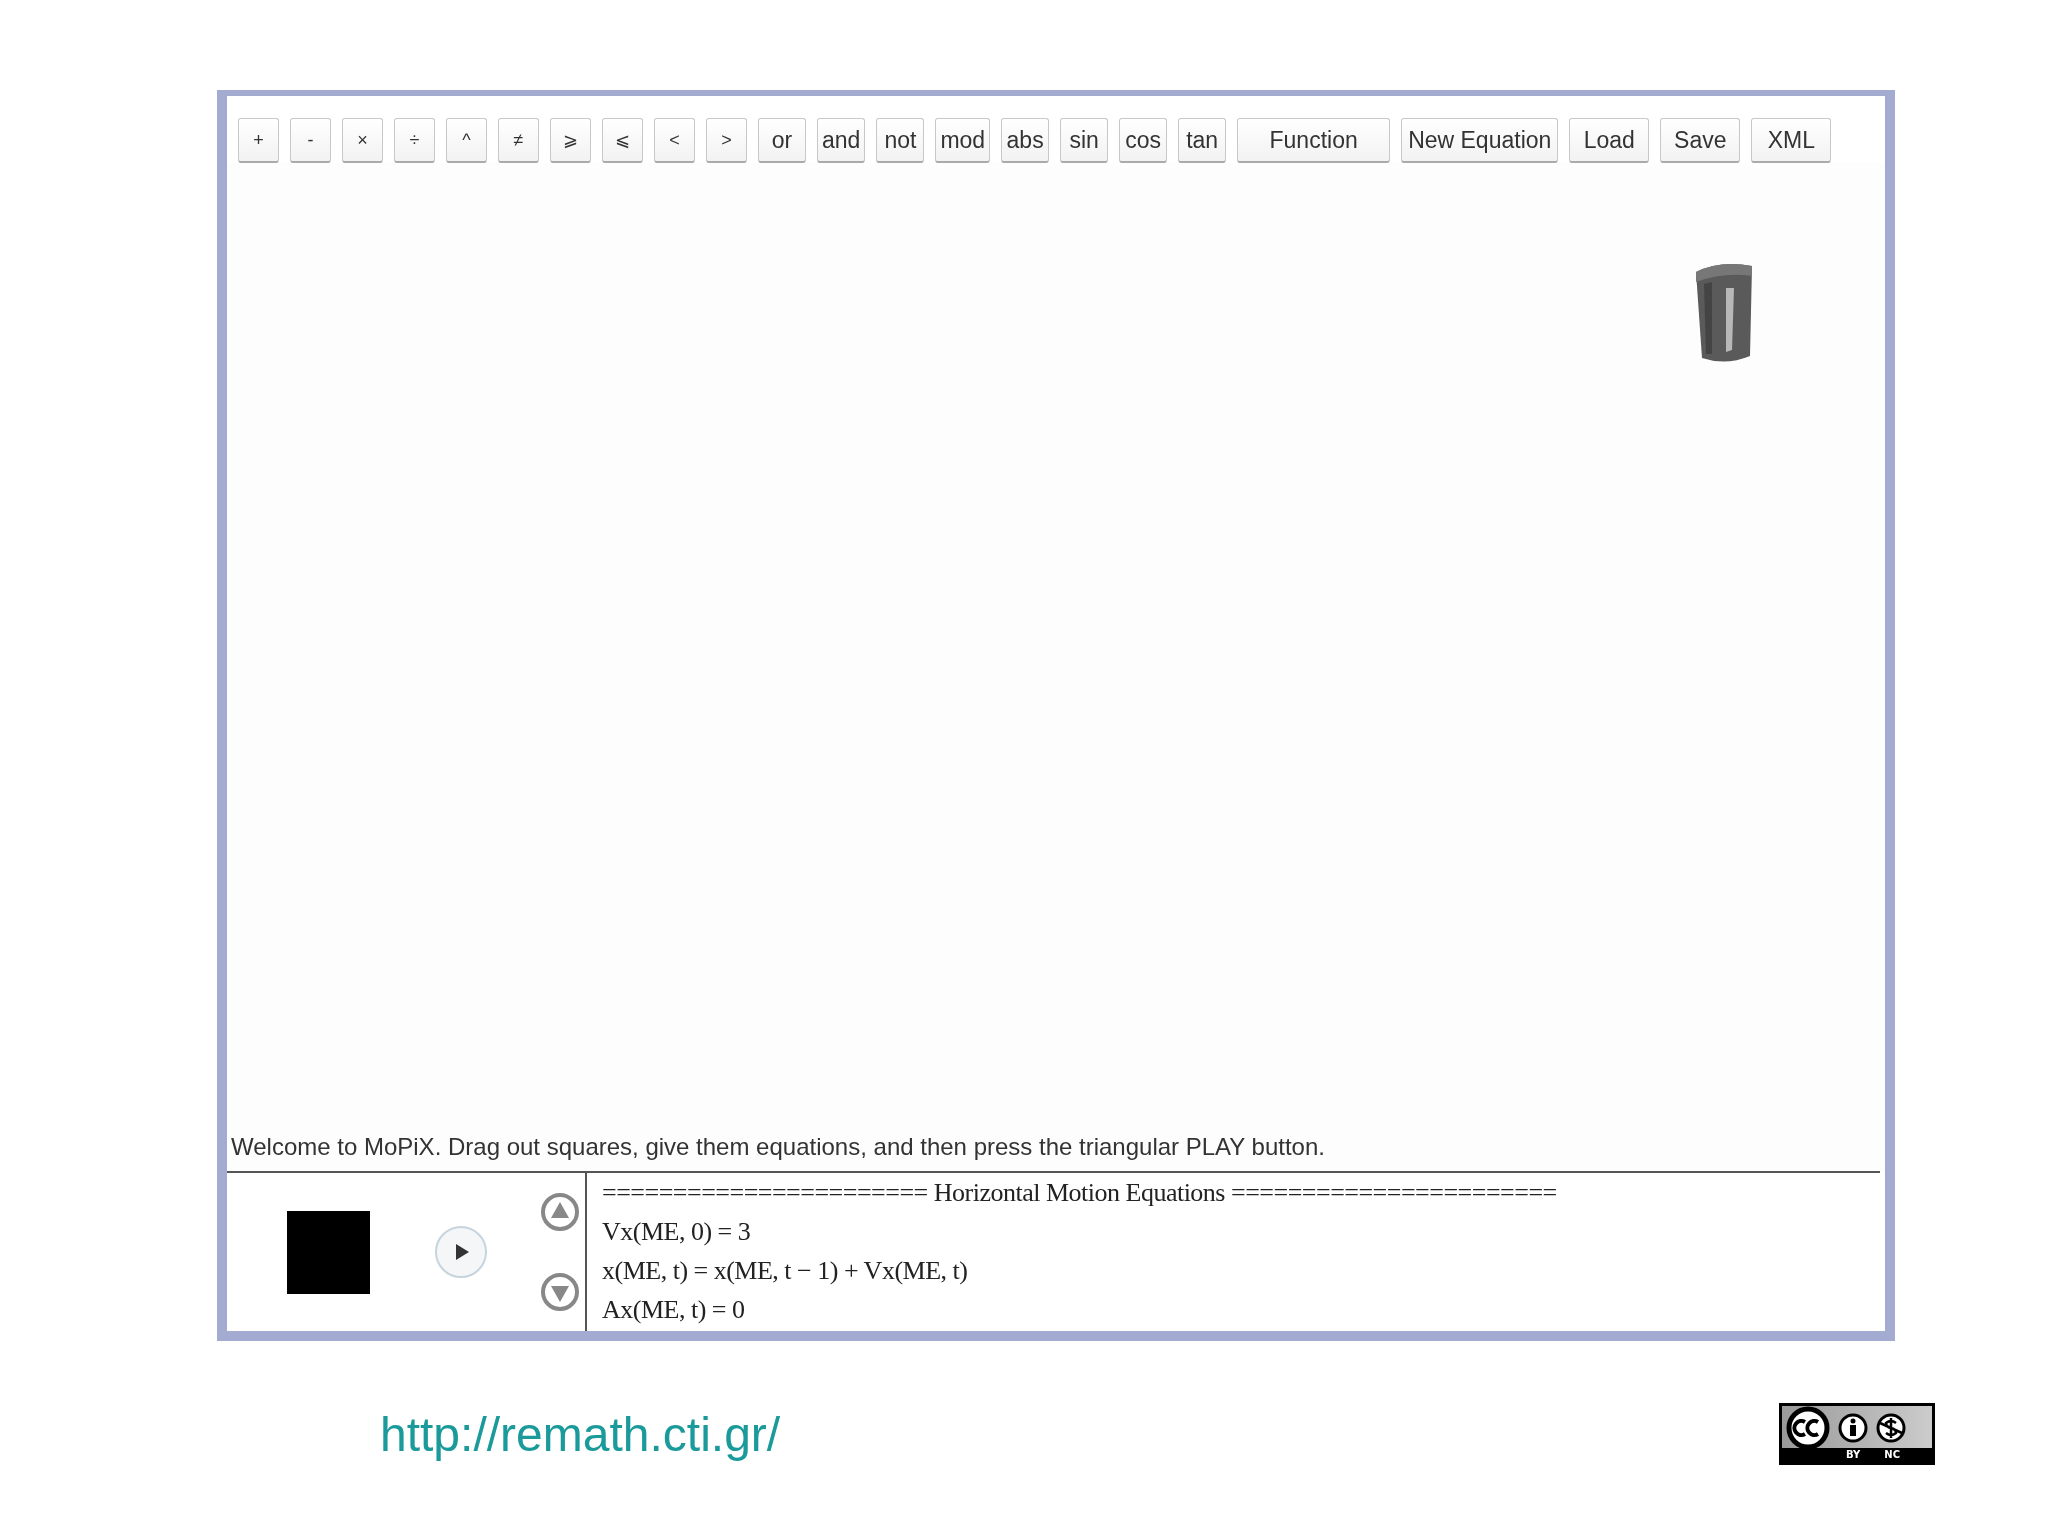 The image size is (2048, 1536). Describe the element at coordinates (560, 1212) in the screenshot. I see `scroll-up-icon` at that location.